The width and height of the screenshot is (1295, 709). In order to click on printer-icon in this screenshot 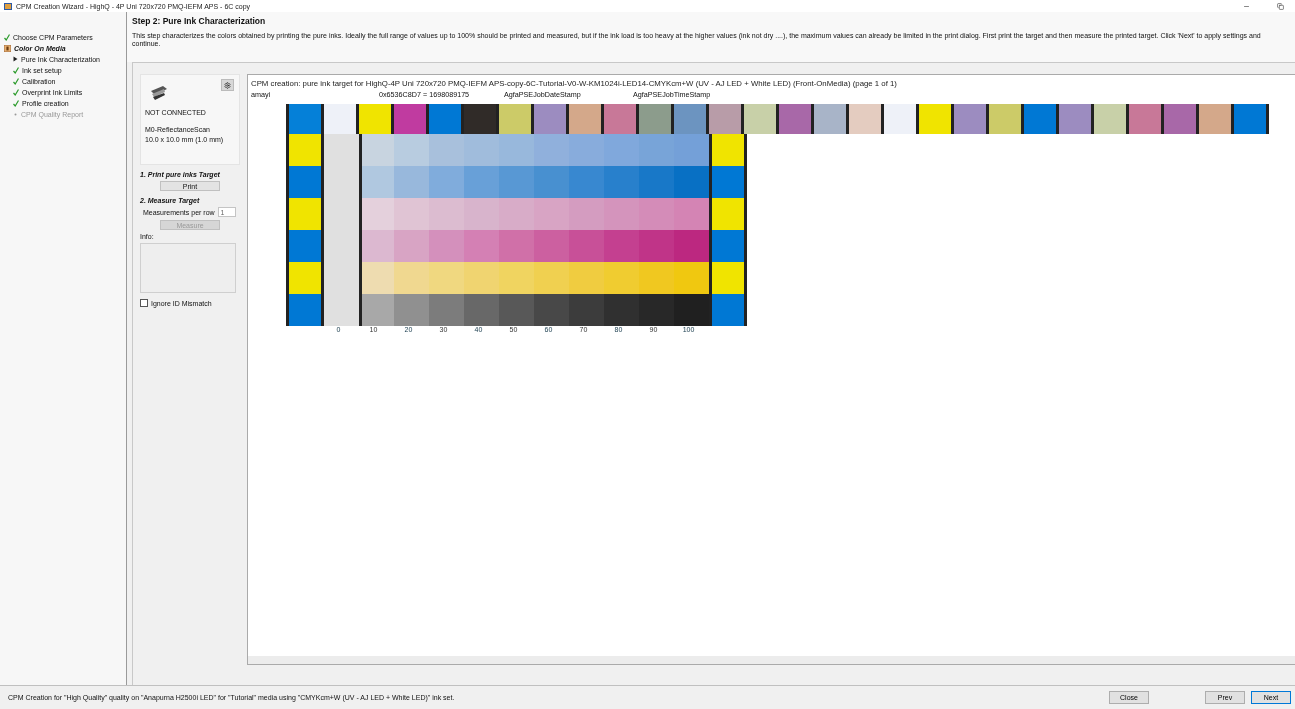, I will do `click(159, 92)`.